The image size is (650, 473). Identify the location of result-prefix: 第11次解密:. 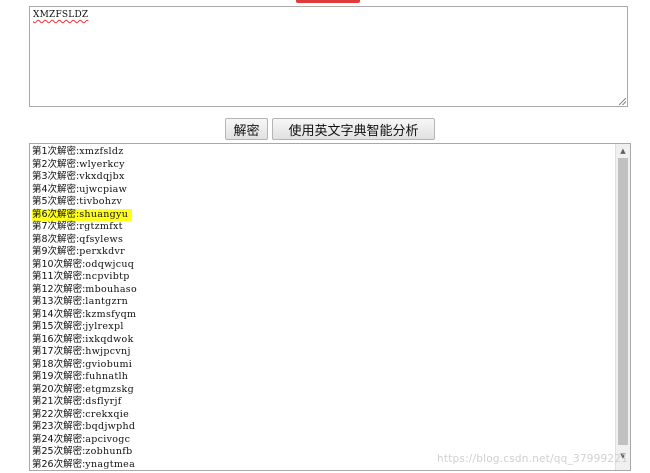
(59, 276).